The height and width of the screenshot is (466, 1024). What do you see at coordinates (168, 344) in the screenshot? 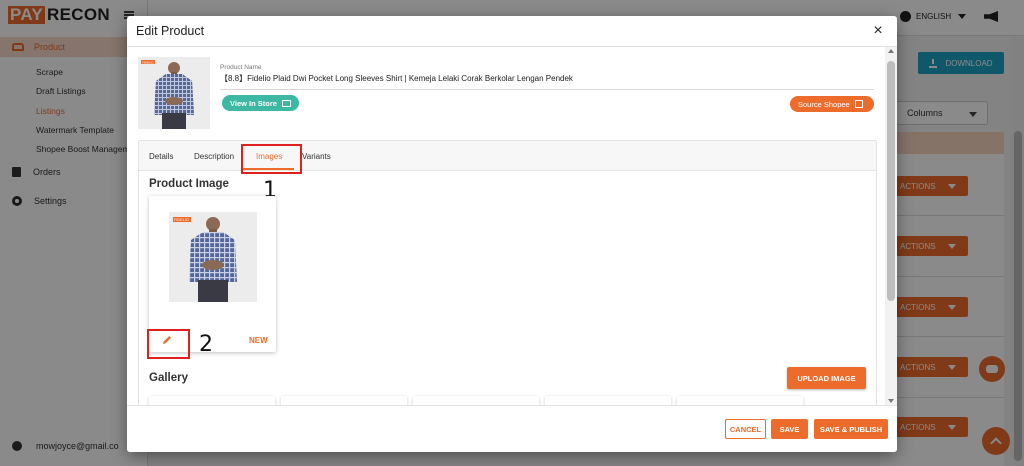
I see `callout-box-edit-image` at bounding box center [168, 344].